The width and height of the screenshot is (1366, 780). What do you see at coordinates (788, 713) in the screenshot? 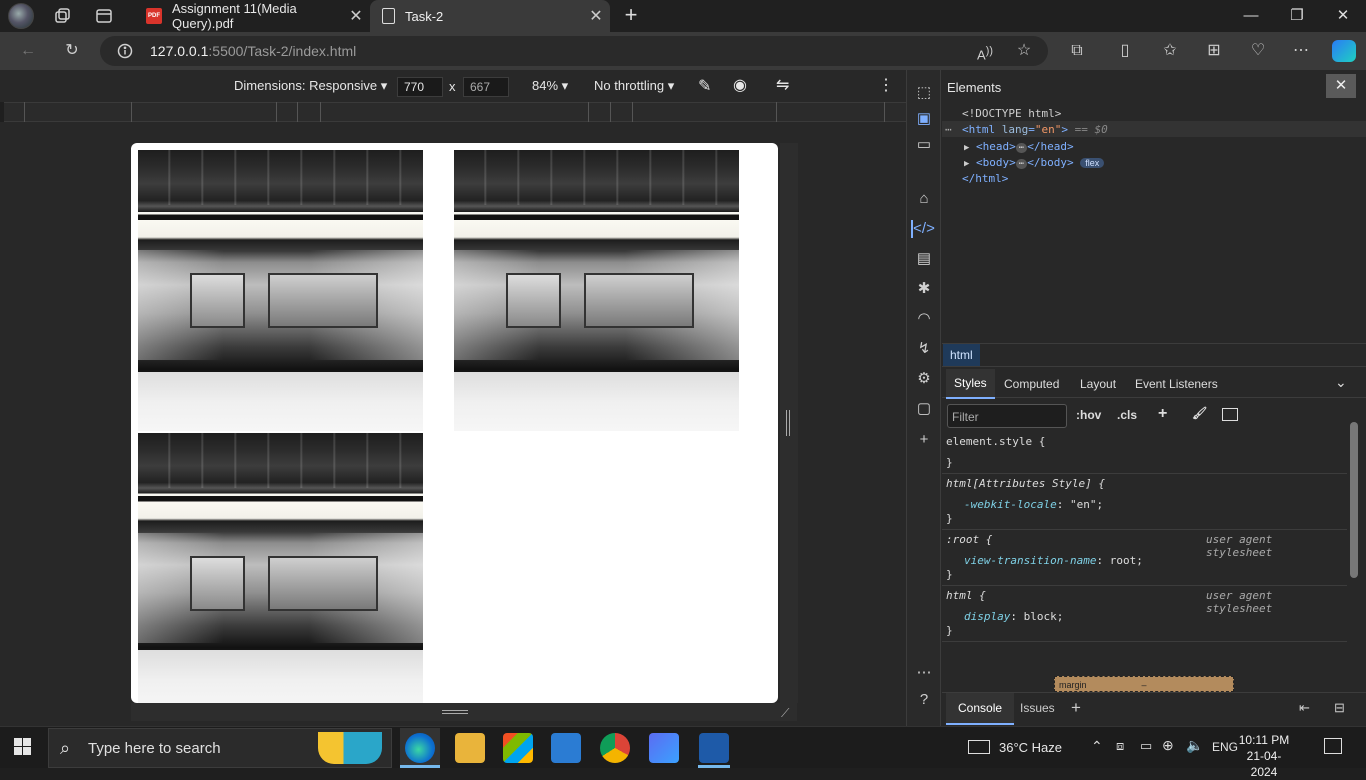
I see `corner-resize-icon: ⟋` at bounding box center [788, 713].